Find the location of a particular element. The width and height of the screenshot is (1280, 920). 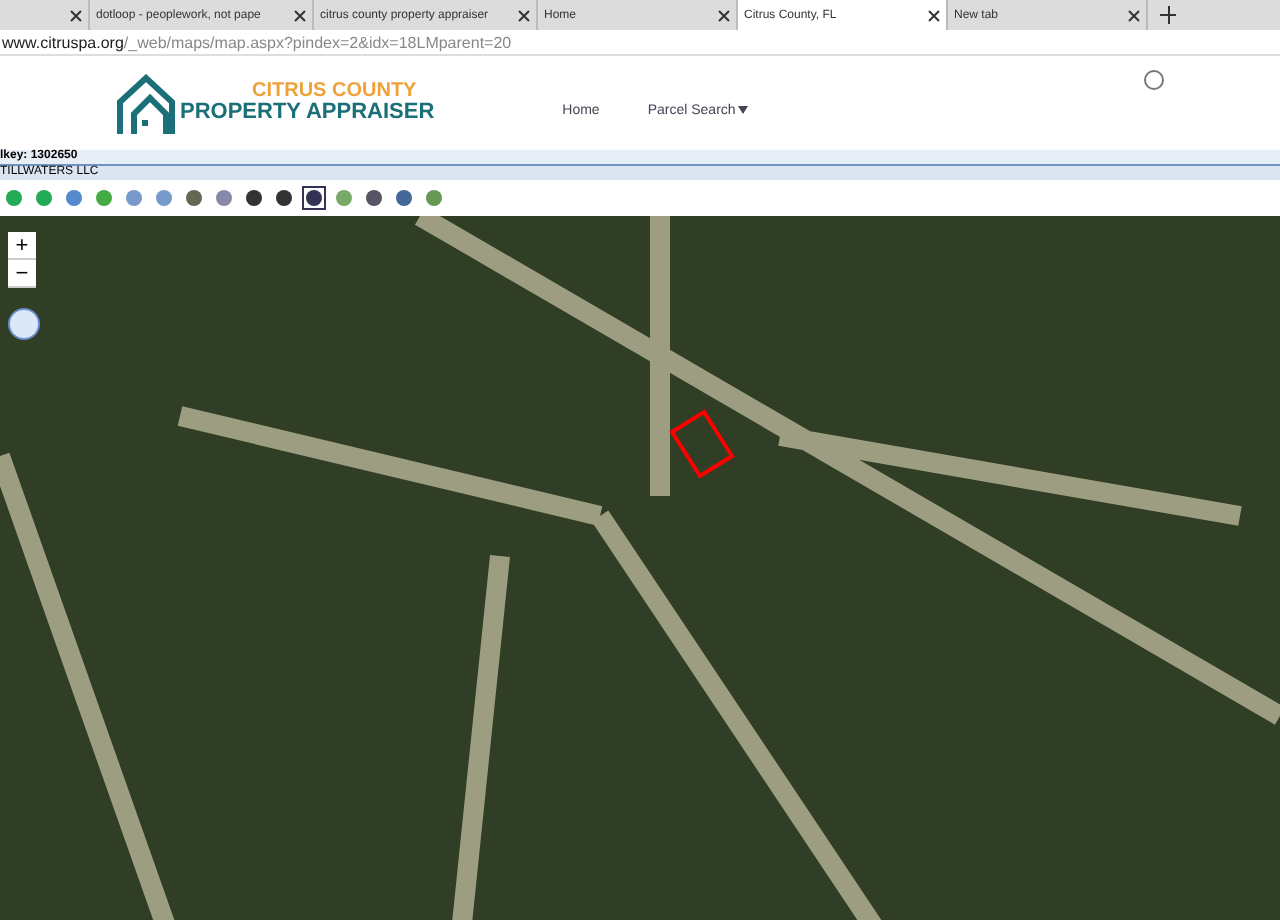

caret-icon is located at coordinates (742, 110).